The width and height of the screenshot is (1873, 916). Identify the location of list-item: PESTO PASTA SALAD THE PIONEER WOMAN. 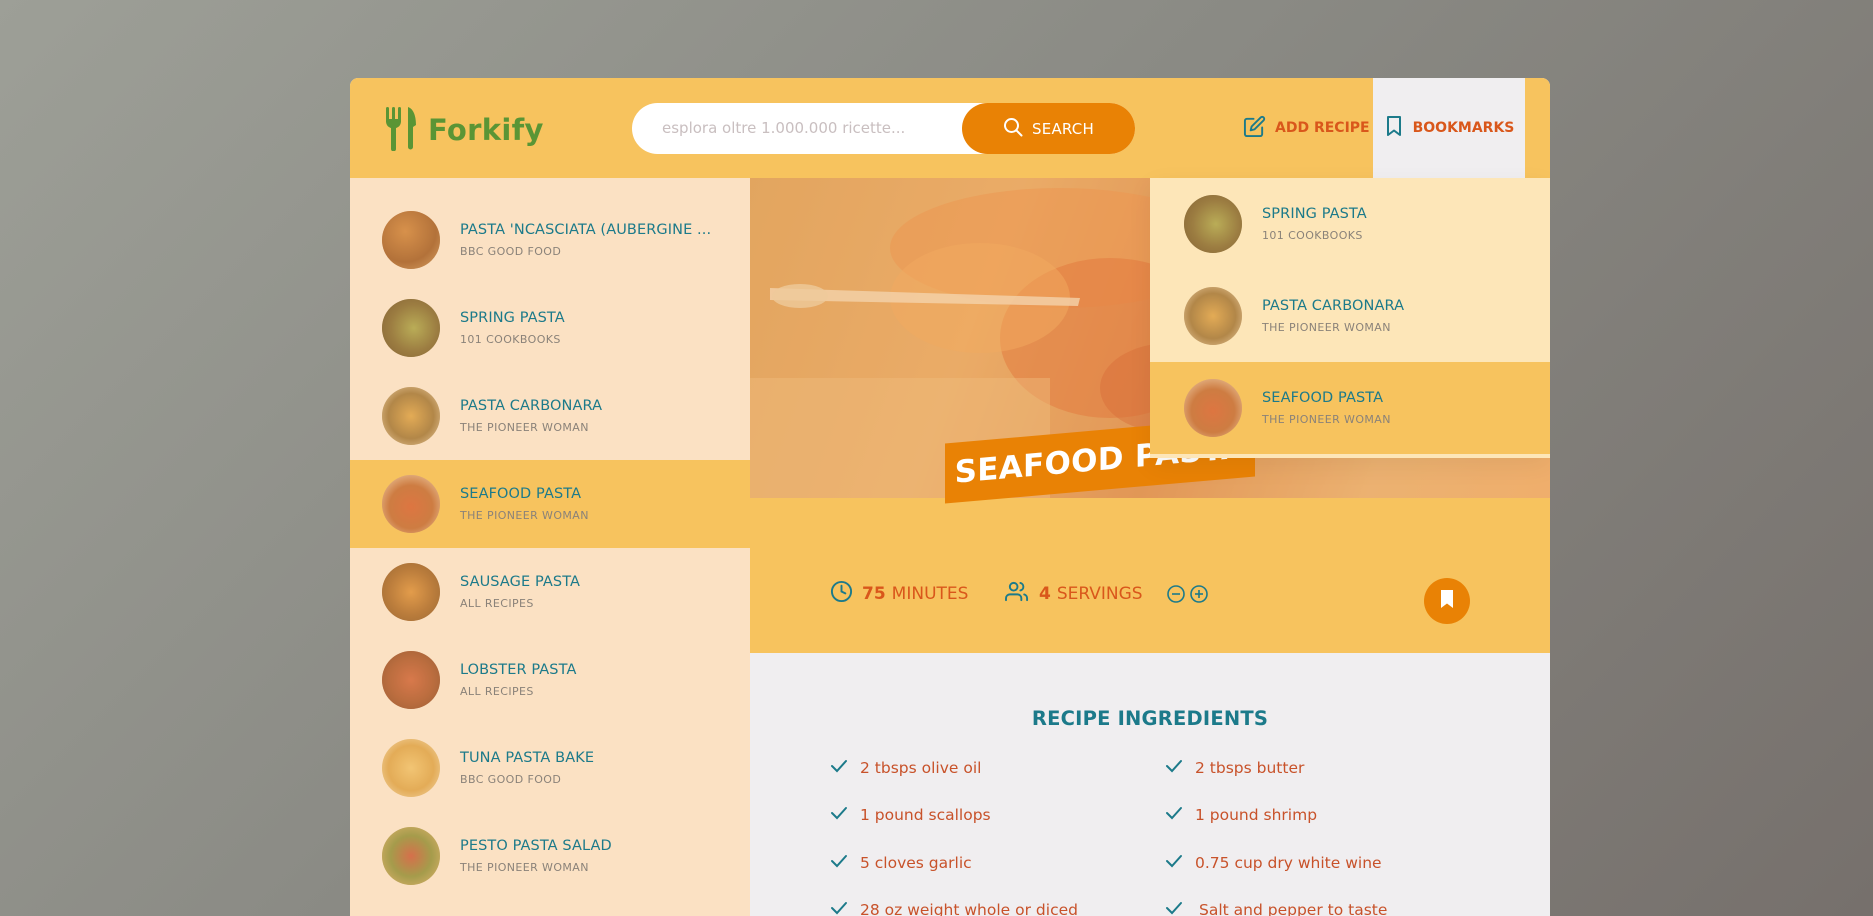
(550, 856).